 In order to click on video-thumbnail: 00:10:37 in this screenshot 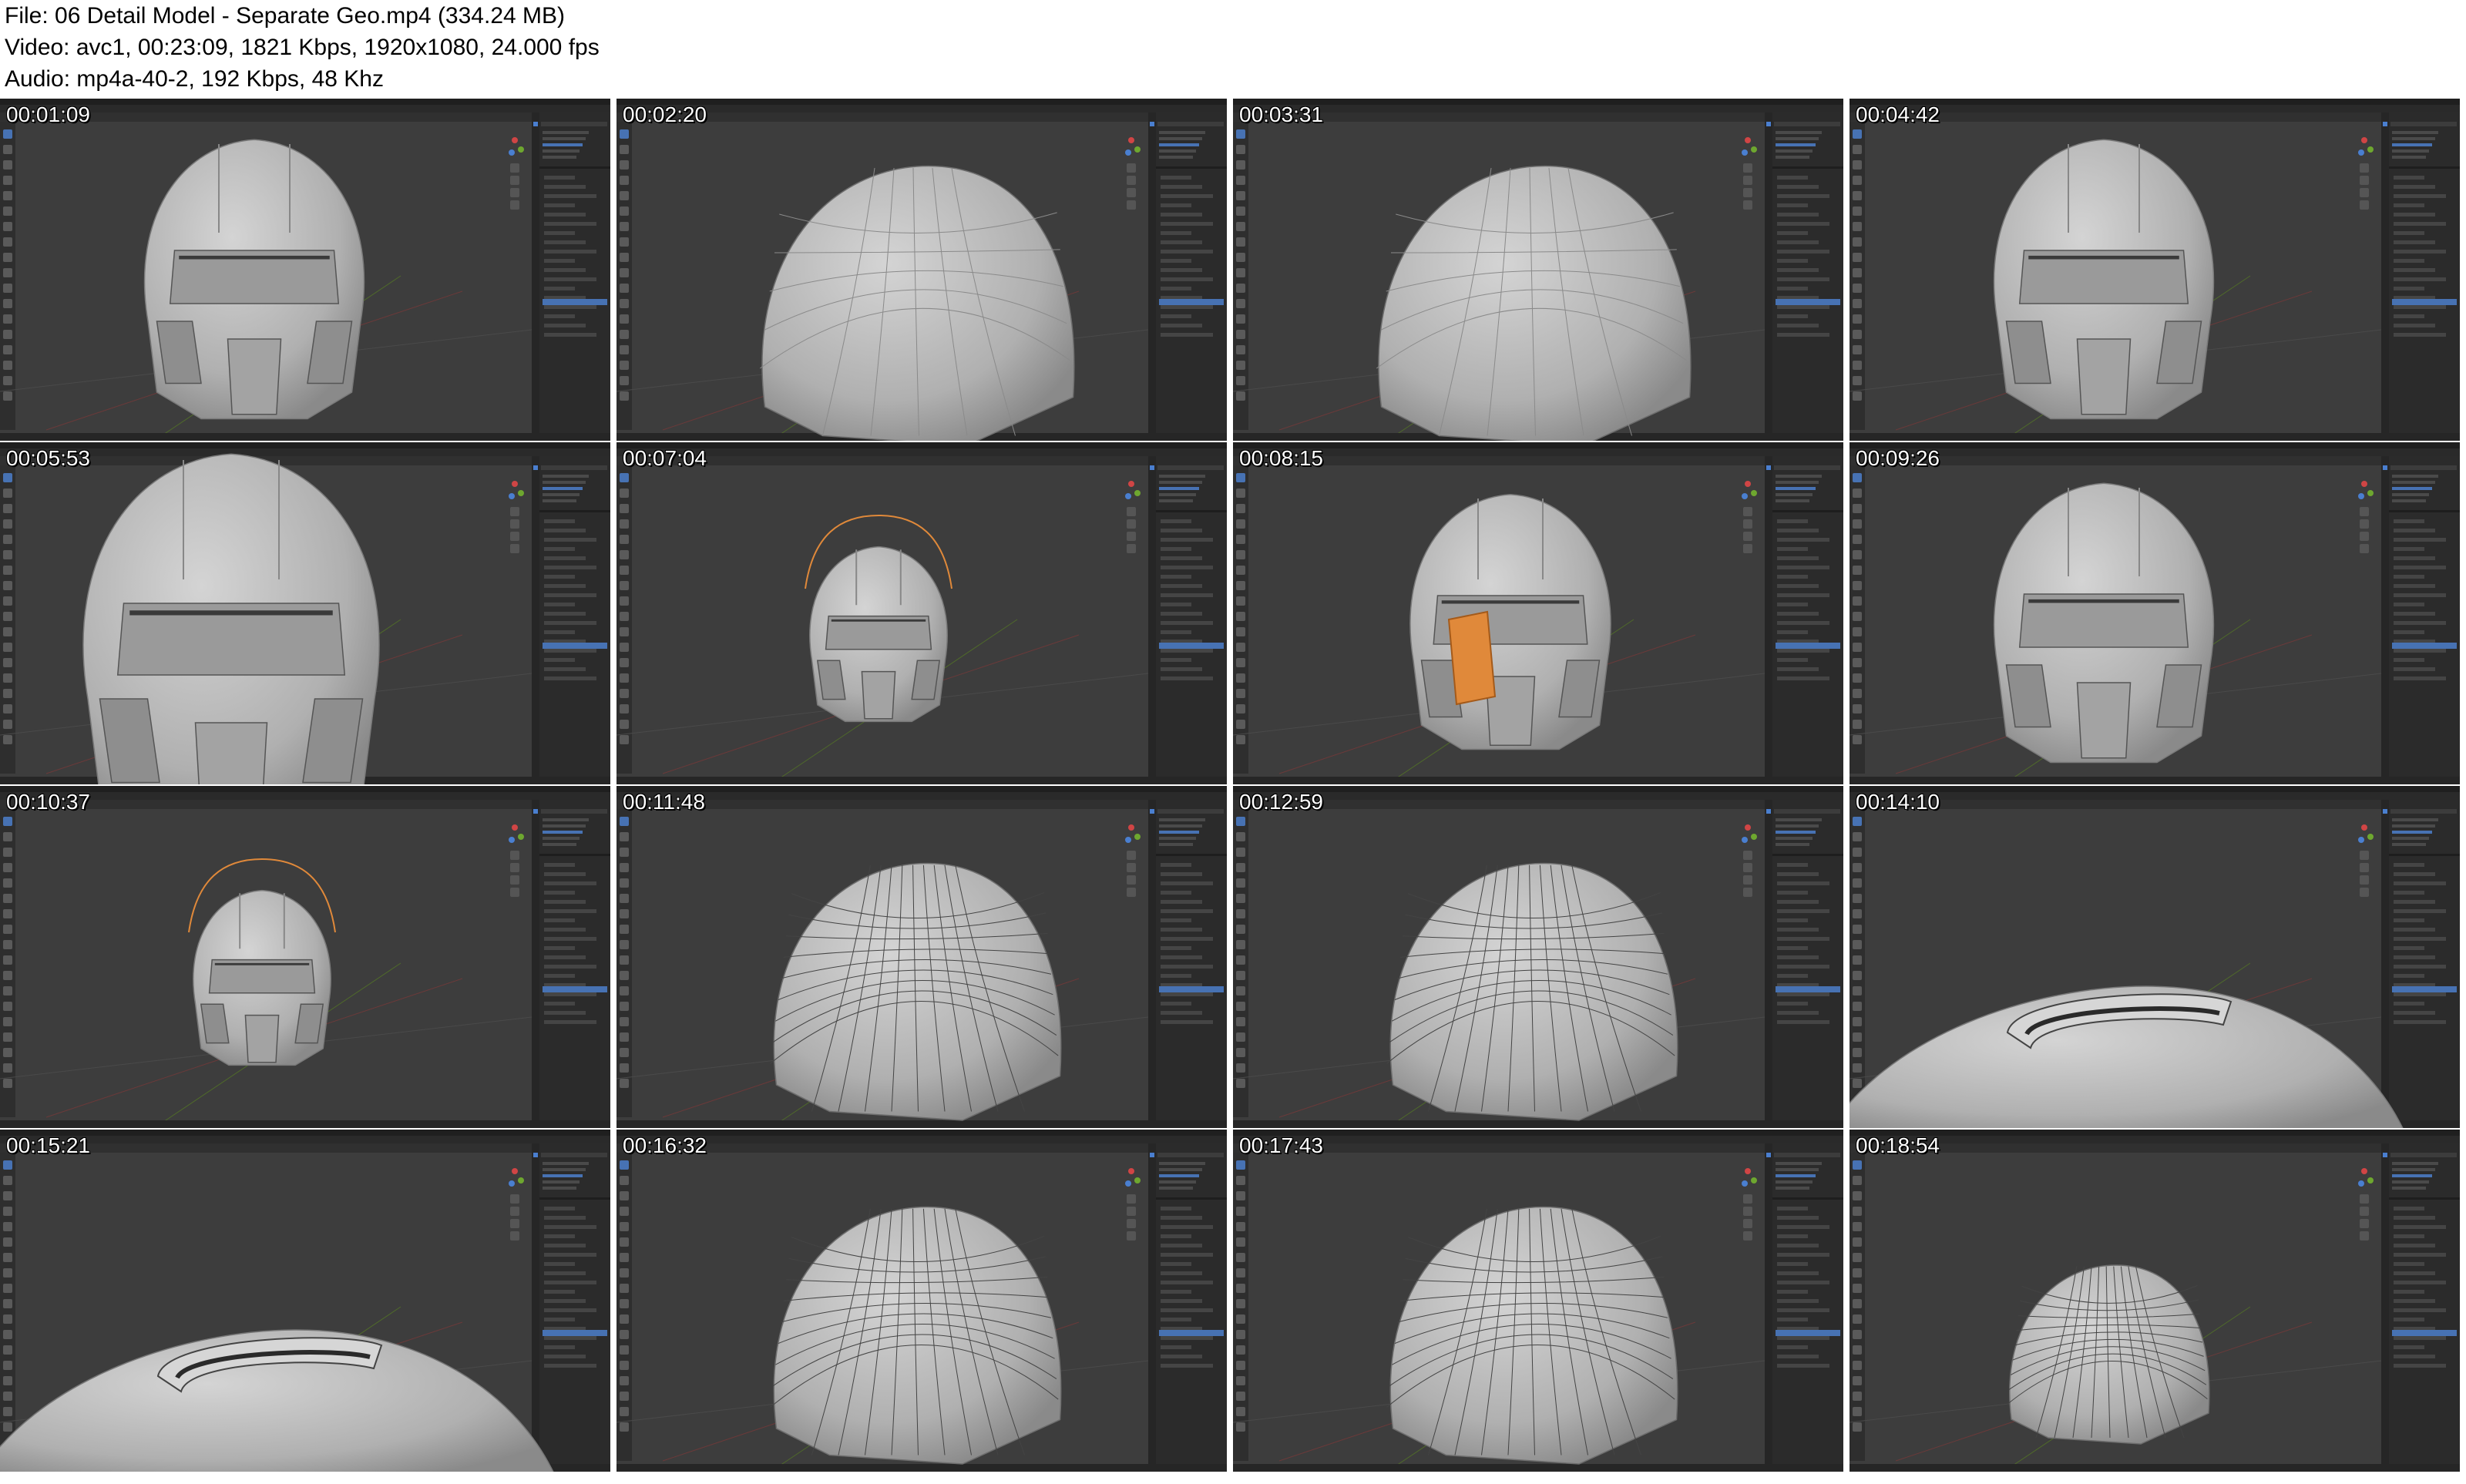, I will do `click(305, 957)`.